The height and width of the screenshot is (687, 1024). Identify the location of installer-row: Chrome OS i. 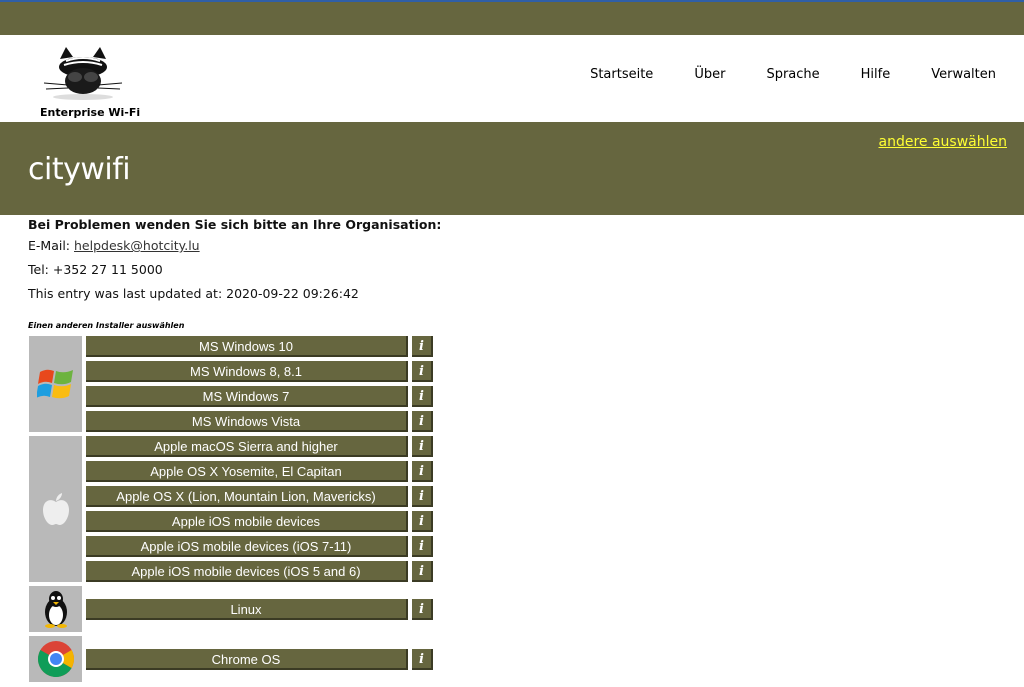
(259, 659).